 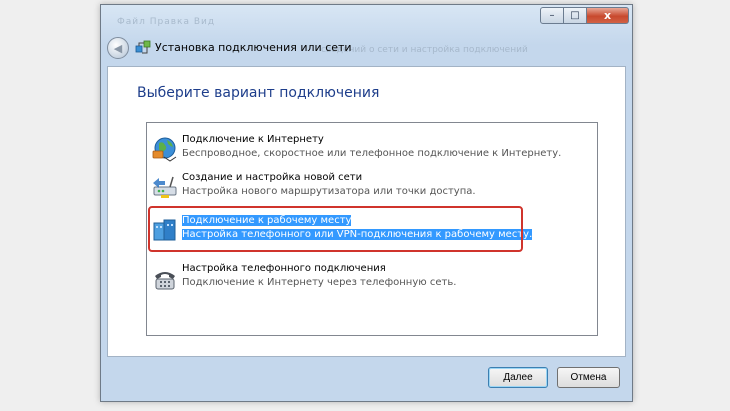 What do you see at coordinates (166, 22) in the screenshot?
I see `background-menu-text: Файл Правка Вид` at bounding box center [166, 22].